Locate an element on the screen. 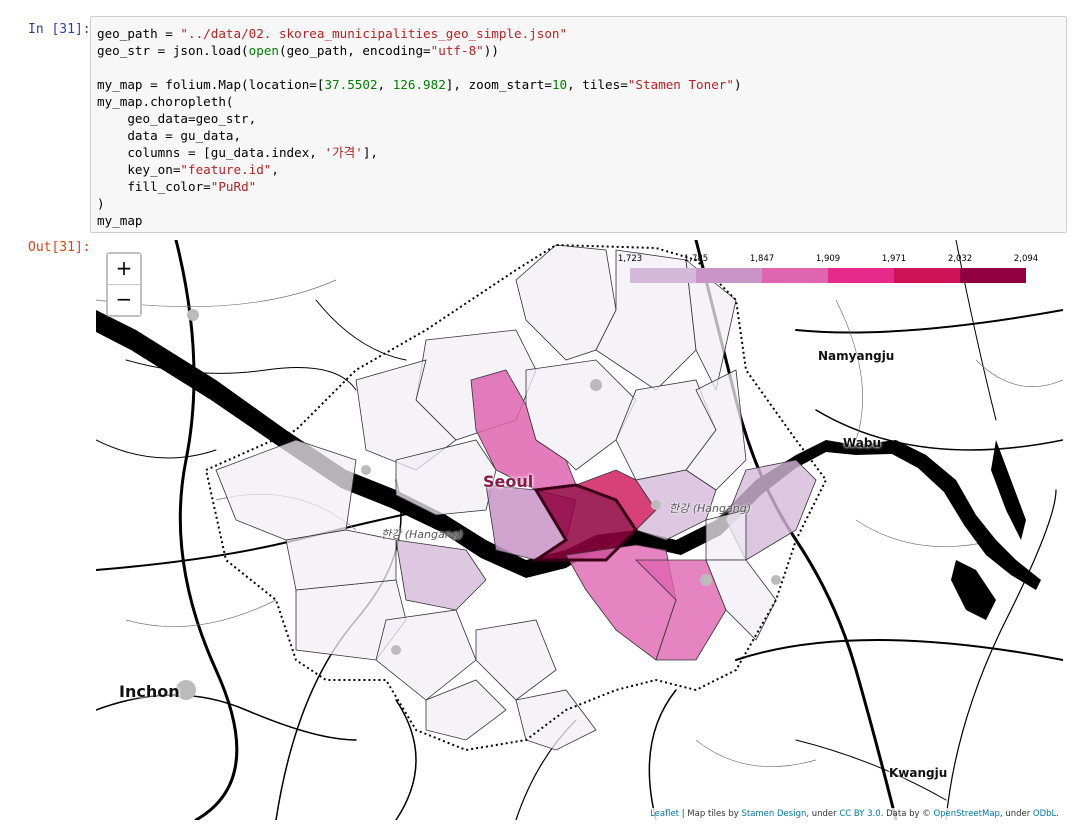 The width and height of the screenshot is (1081, 834). zoom-control: + − is located at coordinates (124, 284).